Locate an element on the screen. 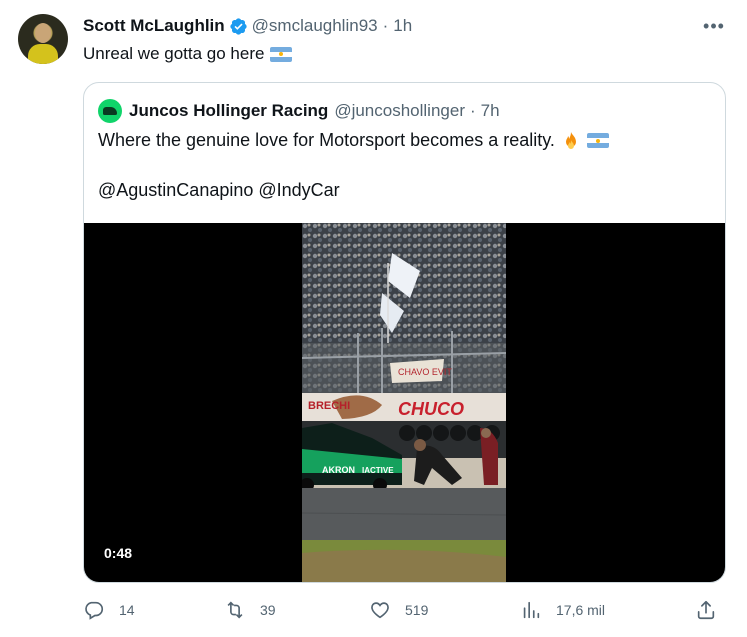  views-button: 17,6 mil is located at coordinates (562, 610).